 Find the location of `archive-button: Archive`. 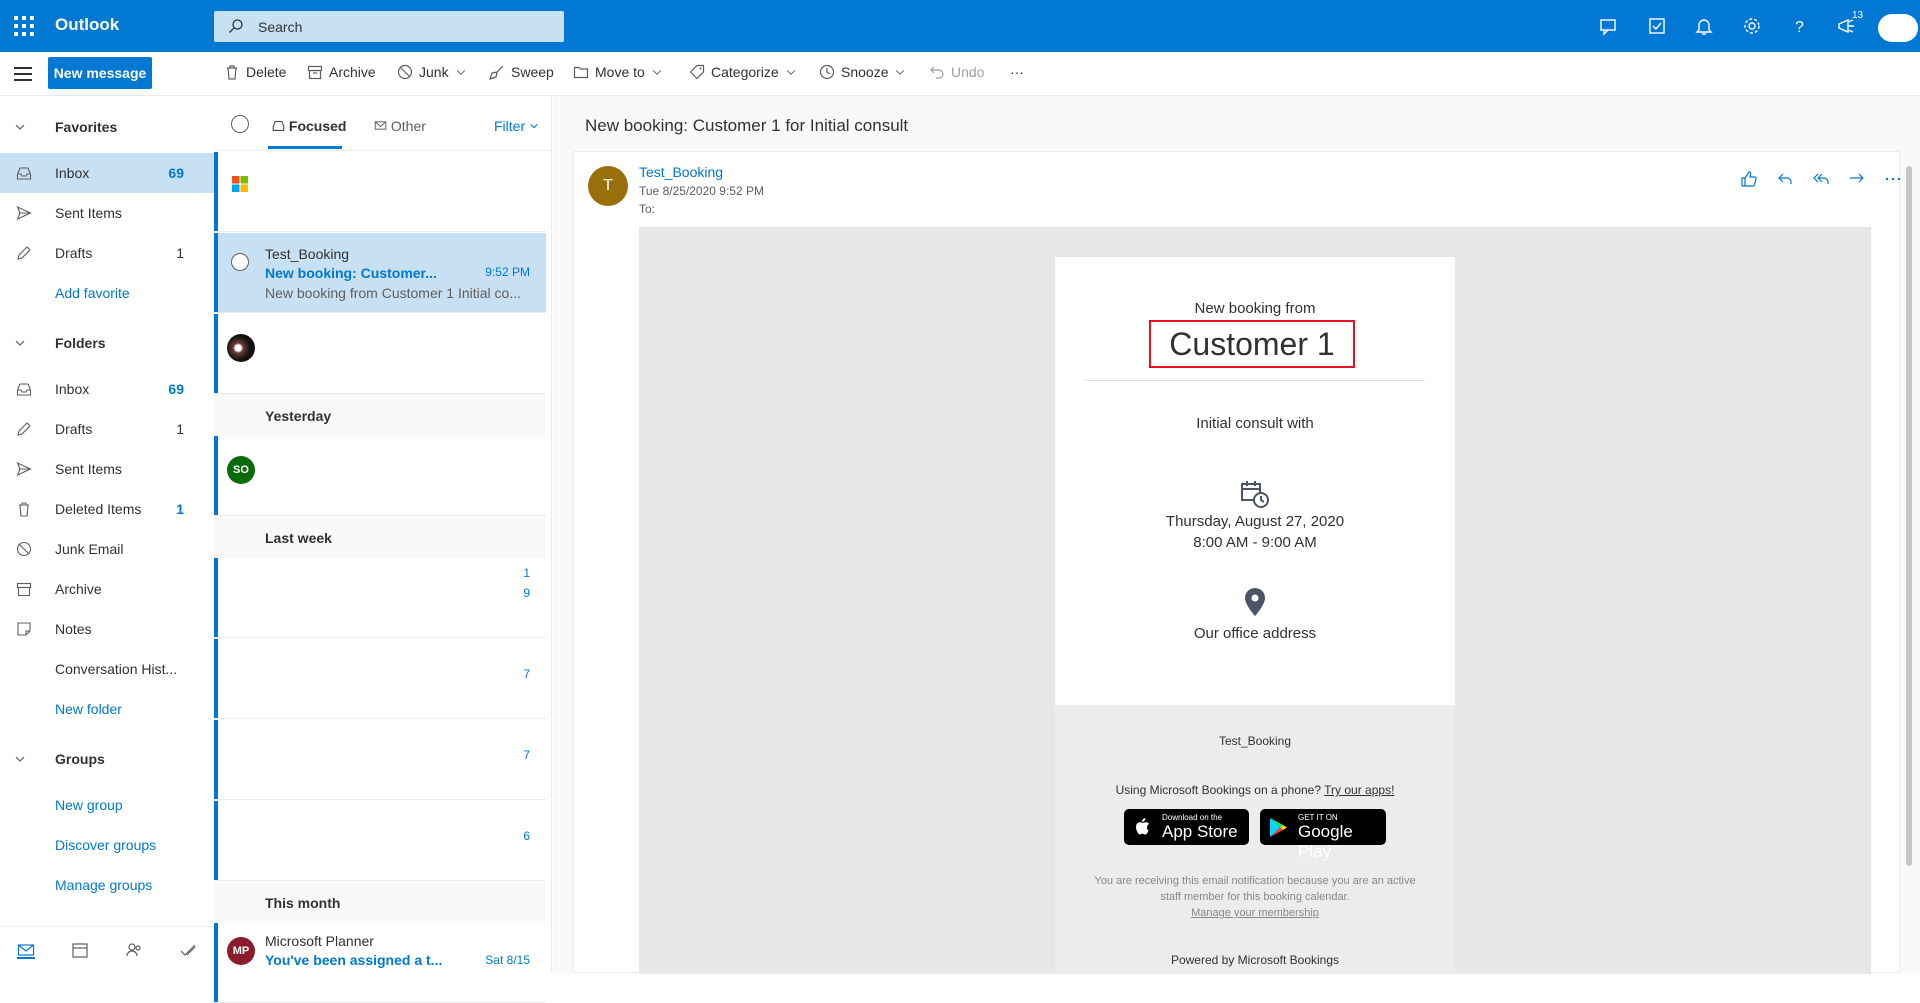

archive-button: Archive is located at coordinates (341, 72).